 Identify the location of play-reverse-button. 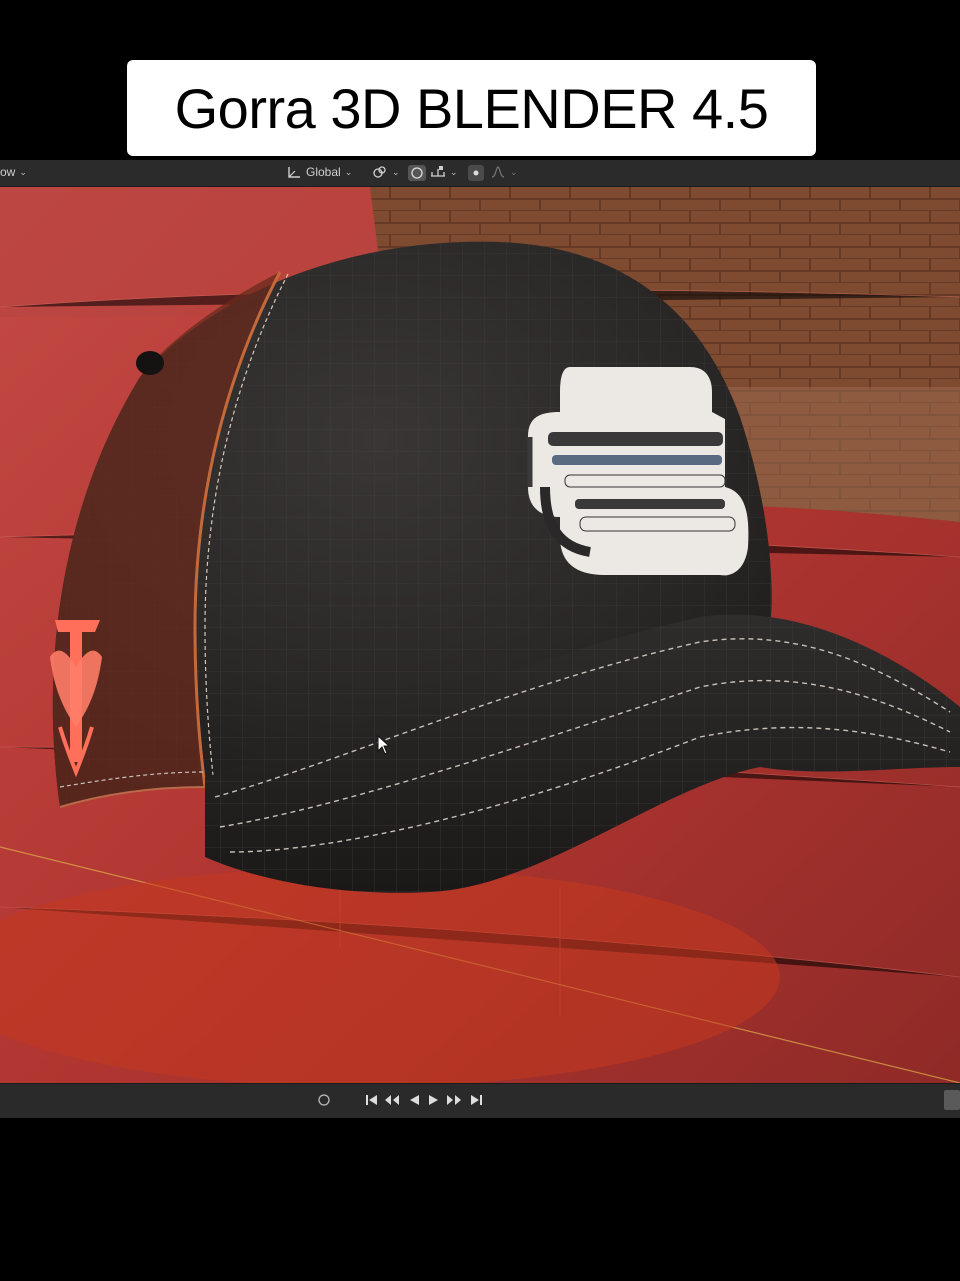
(414, 1100).